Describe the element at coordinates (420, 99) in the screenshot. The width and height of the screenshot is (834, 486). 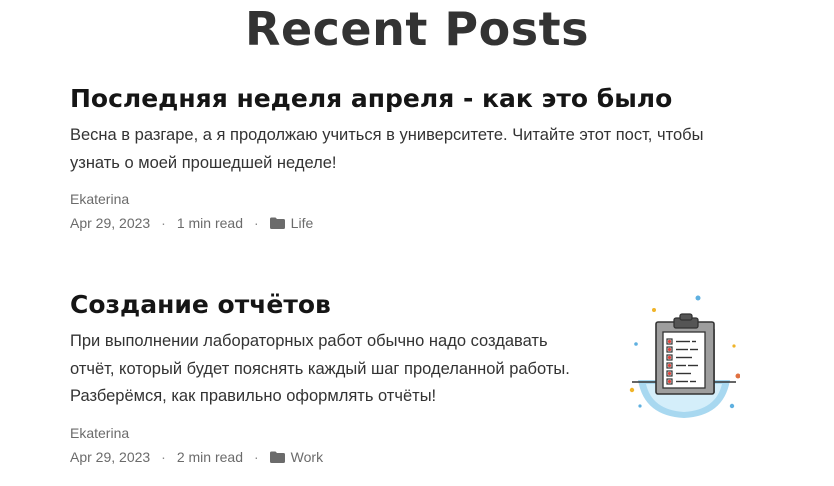
I see `post-title-link: Последняя неделя апреля - как это было` at that location.